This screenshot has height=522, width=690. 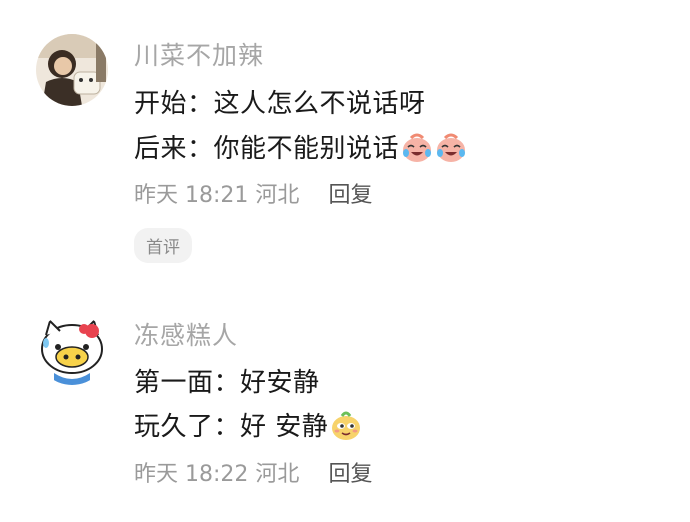 What do you see at coordinates (186, 334) in the screenshot?
I see `username: 冻感糕人` at bounding box center [186, 334].